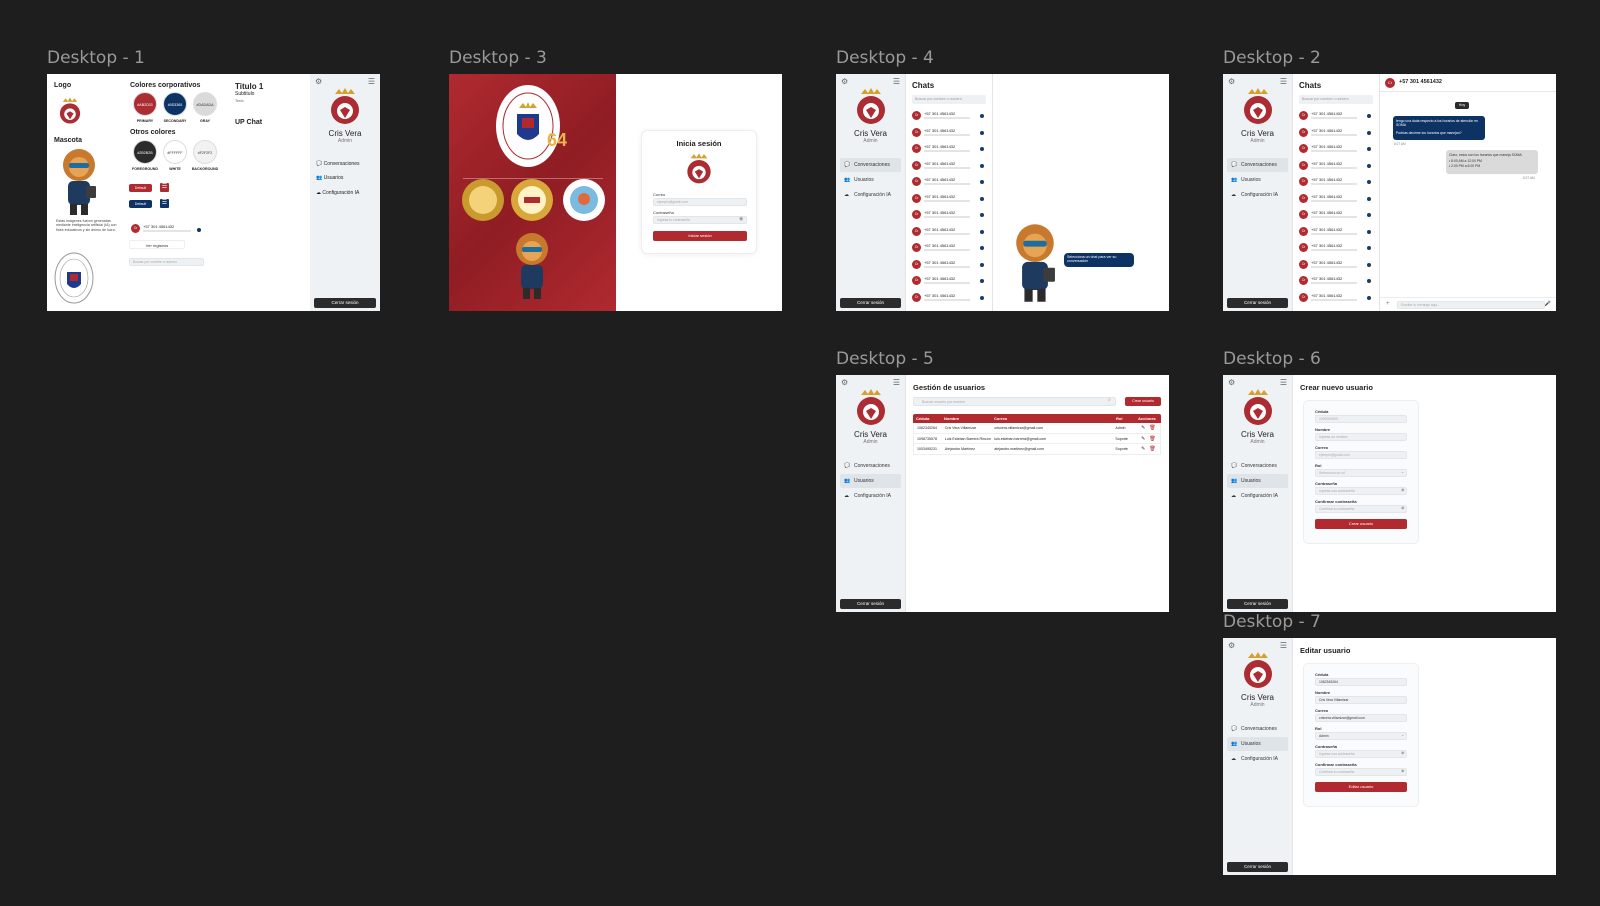  I want to click on chat-item-sample: Cr +57 301 4561432, so click(167, 229).